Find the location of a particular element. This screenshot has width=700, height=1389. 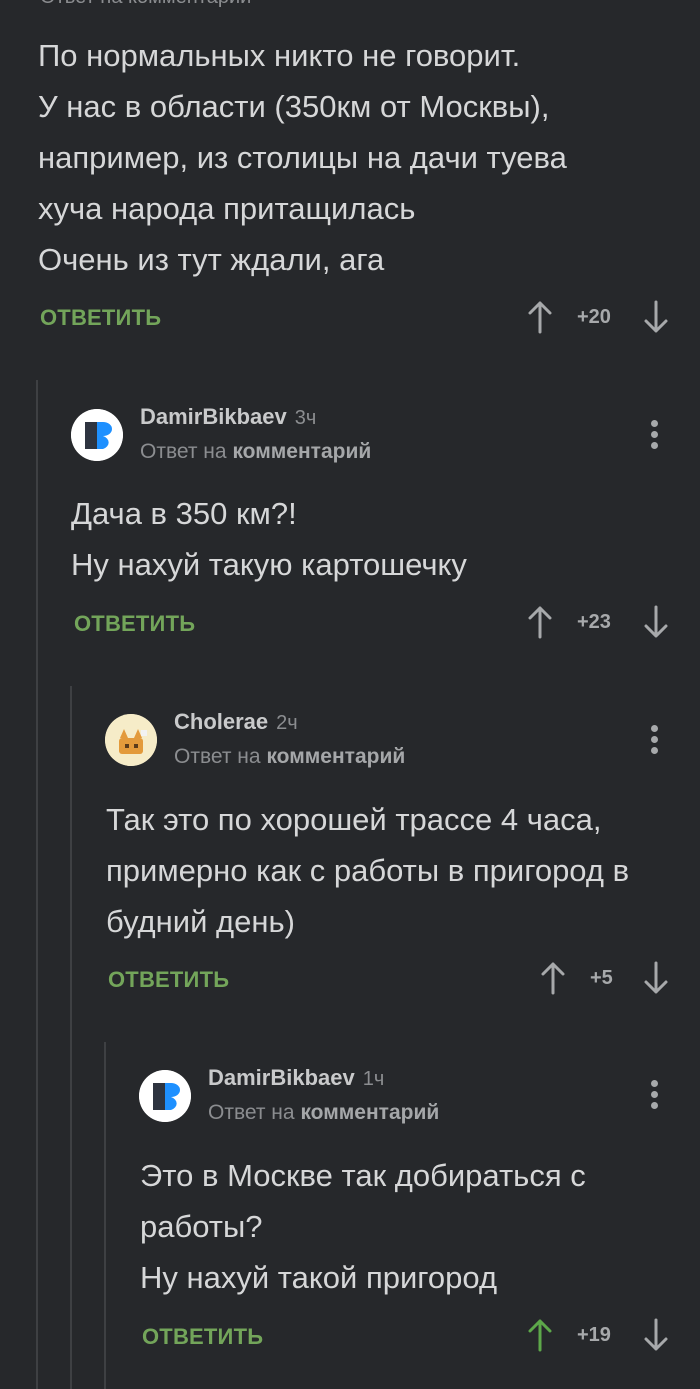

comment-2-downvote-button is located at coordinates (656, 622).